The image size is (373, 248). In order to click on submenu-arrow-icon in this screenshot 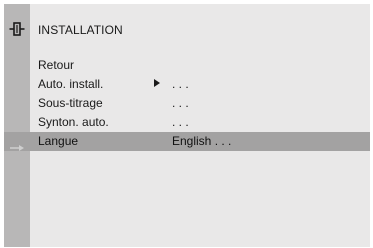, I will do `click(157, 83)`.